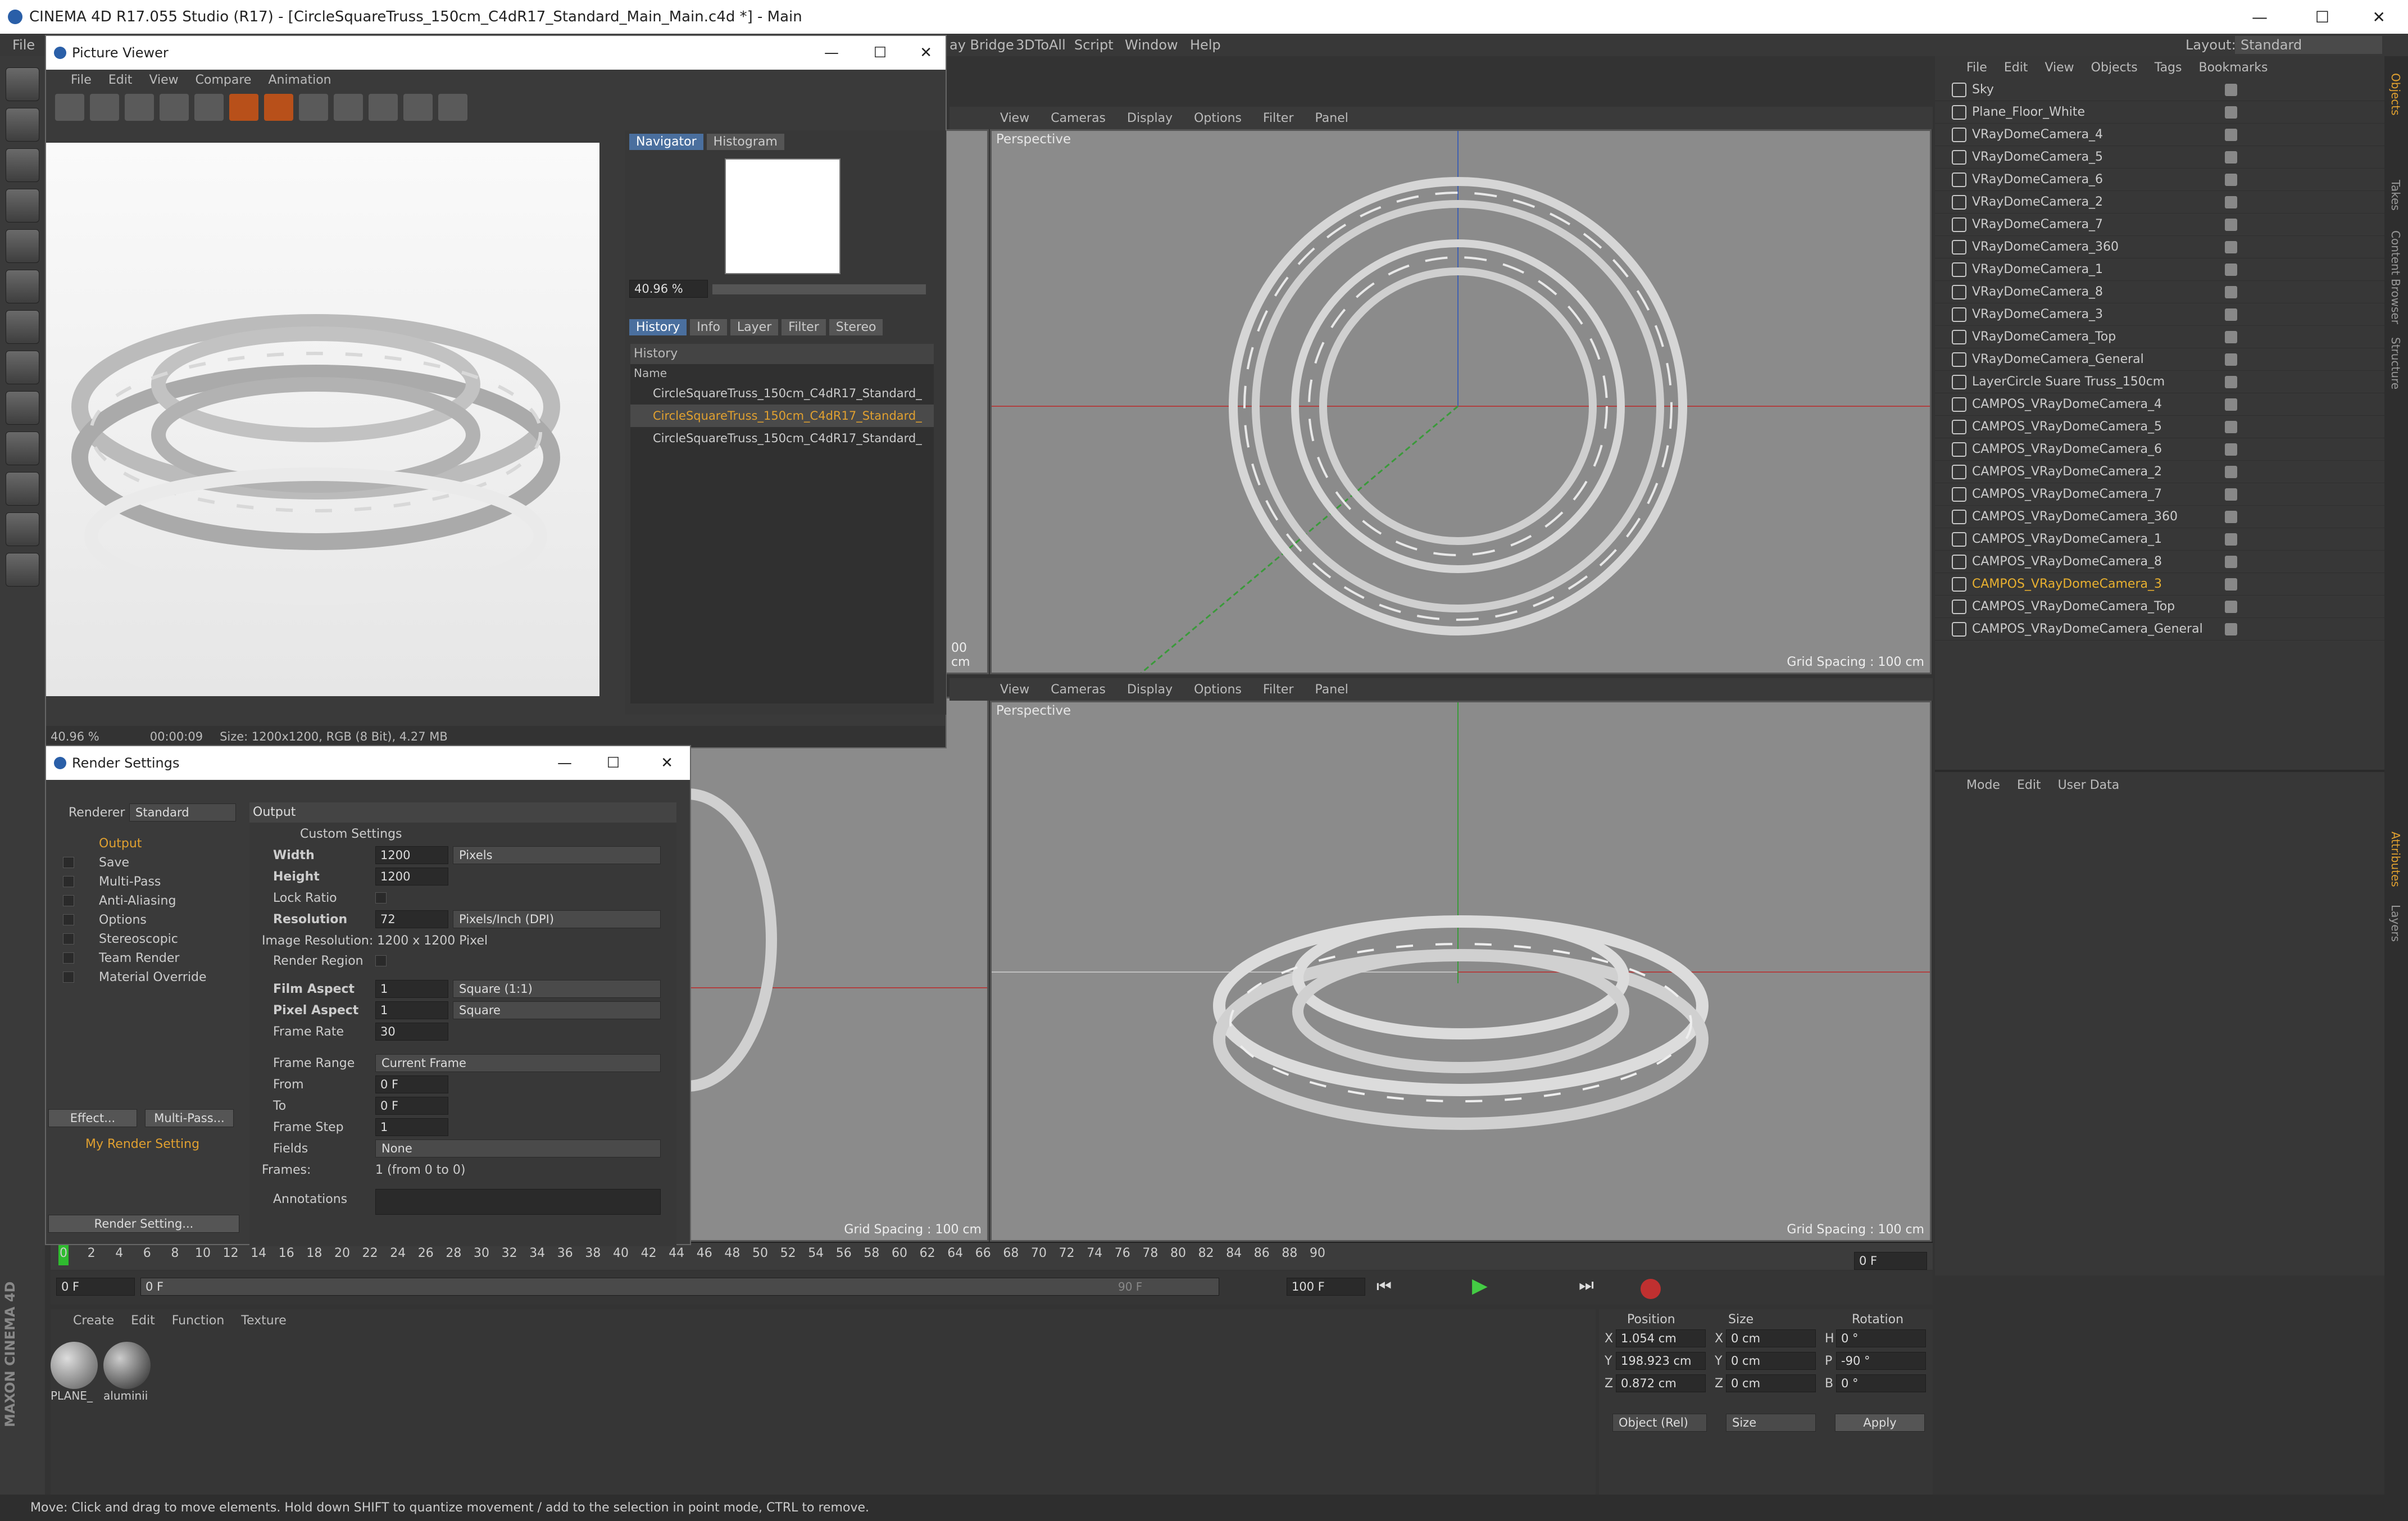  Describe the element at coordinates (2159, 607) in the screenshot. I see `object-row: CAMPOS_VRayDomeCamera_Top` at that location.